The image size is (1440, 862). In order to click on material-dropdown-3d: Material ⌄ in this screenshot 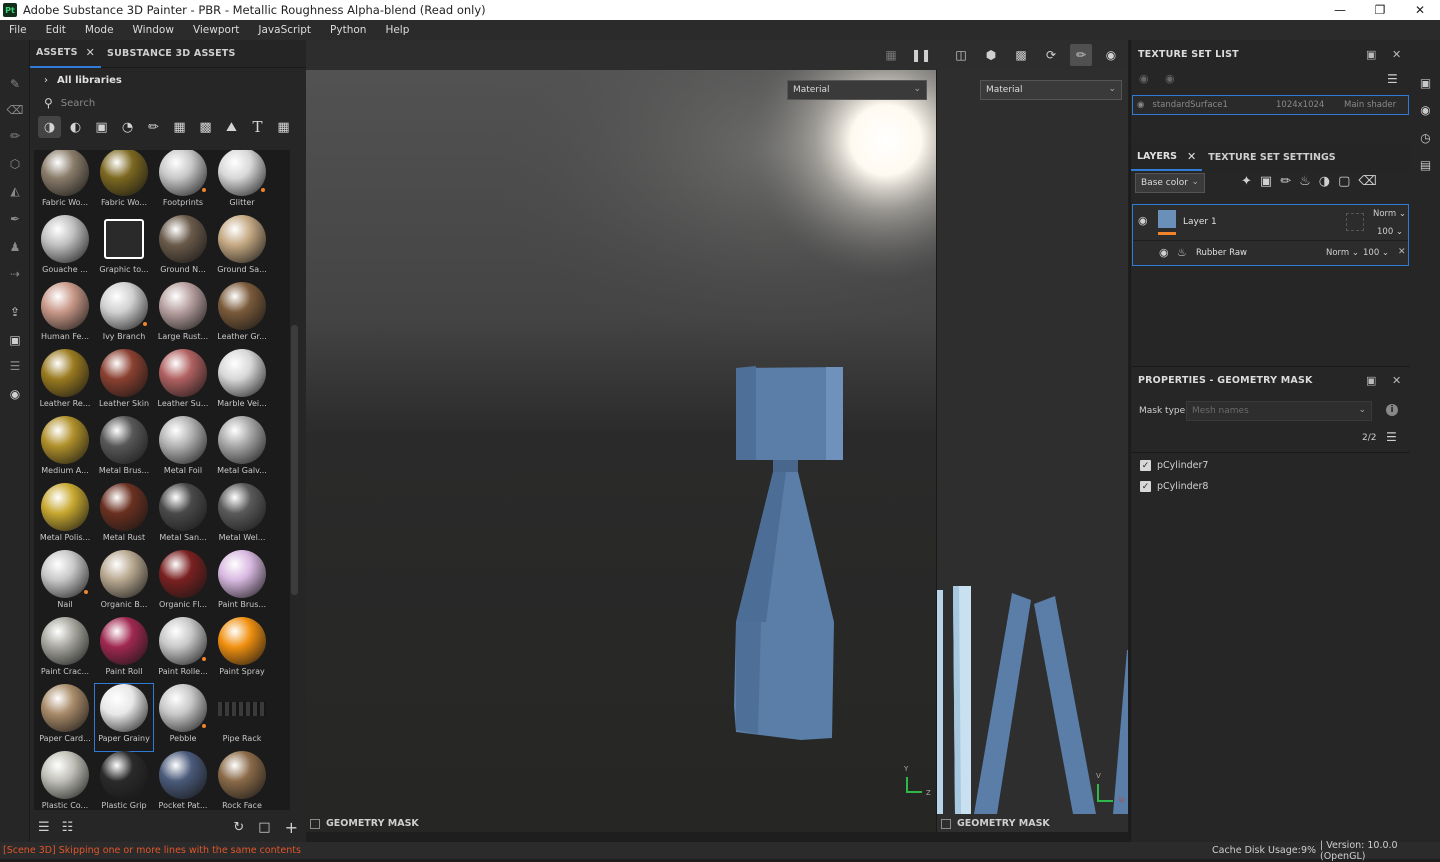, I will do `click(857, 90)`.